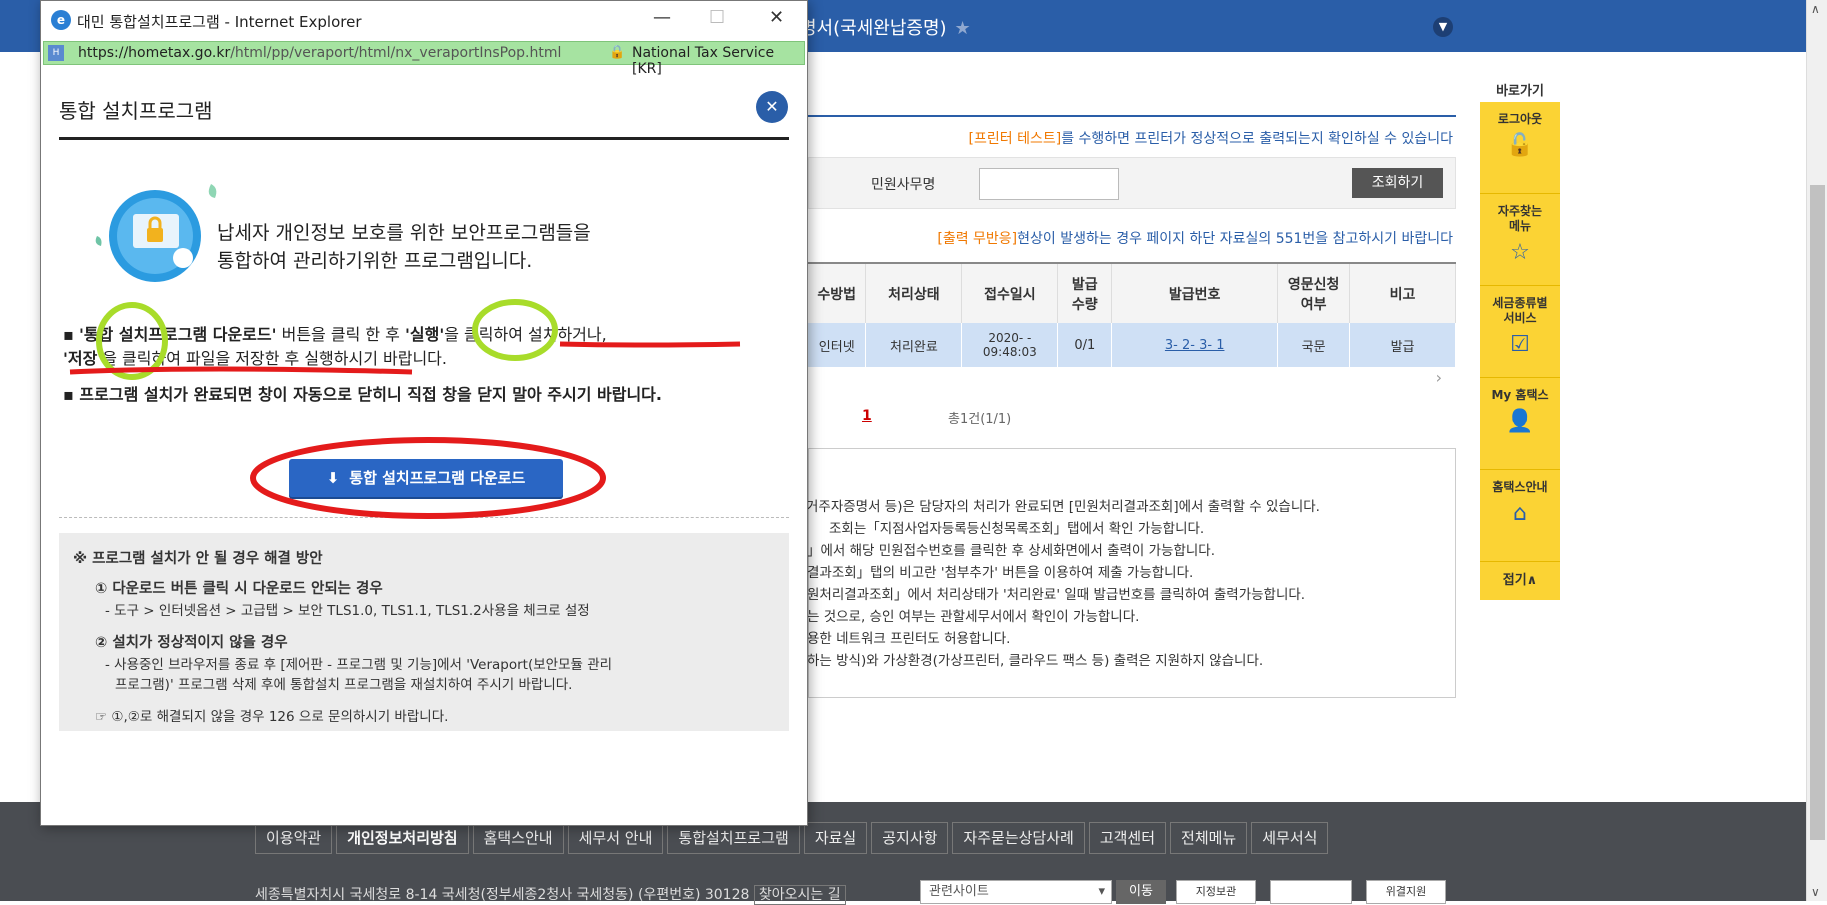 The height and width of the screenshot is (905, 1827). Describe the element at coordinates (1402, 345) in the screenshot. I see `table-cell: 발급` at that location.